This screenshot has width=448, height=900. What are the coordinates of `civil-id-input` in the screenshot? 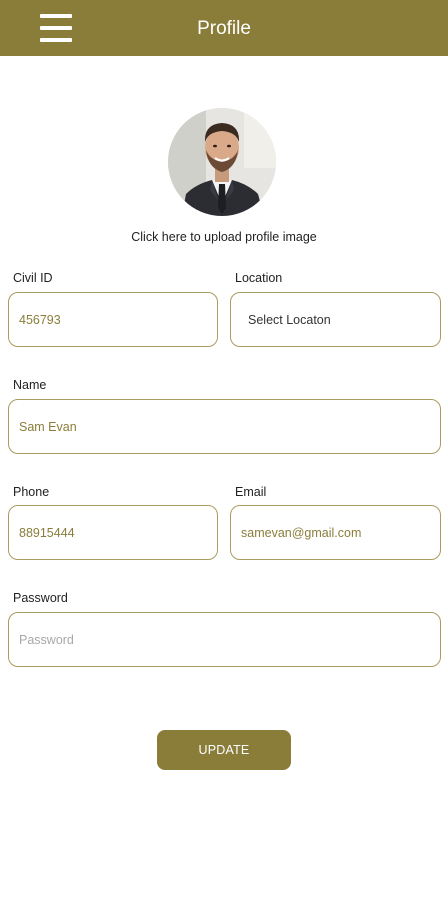 It's located at (118, 319).